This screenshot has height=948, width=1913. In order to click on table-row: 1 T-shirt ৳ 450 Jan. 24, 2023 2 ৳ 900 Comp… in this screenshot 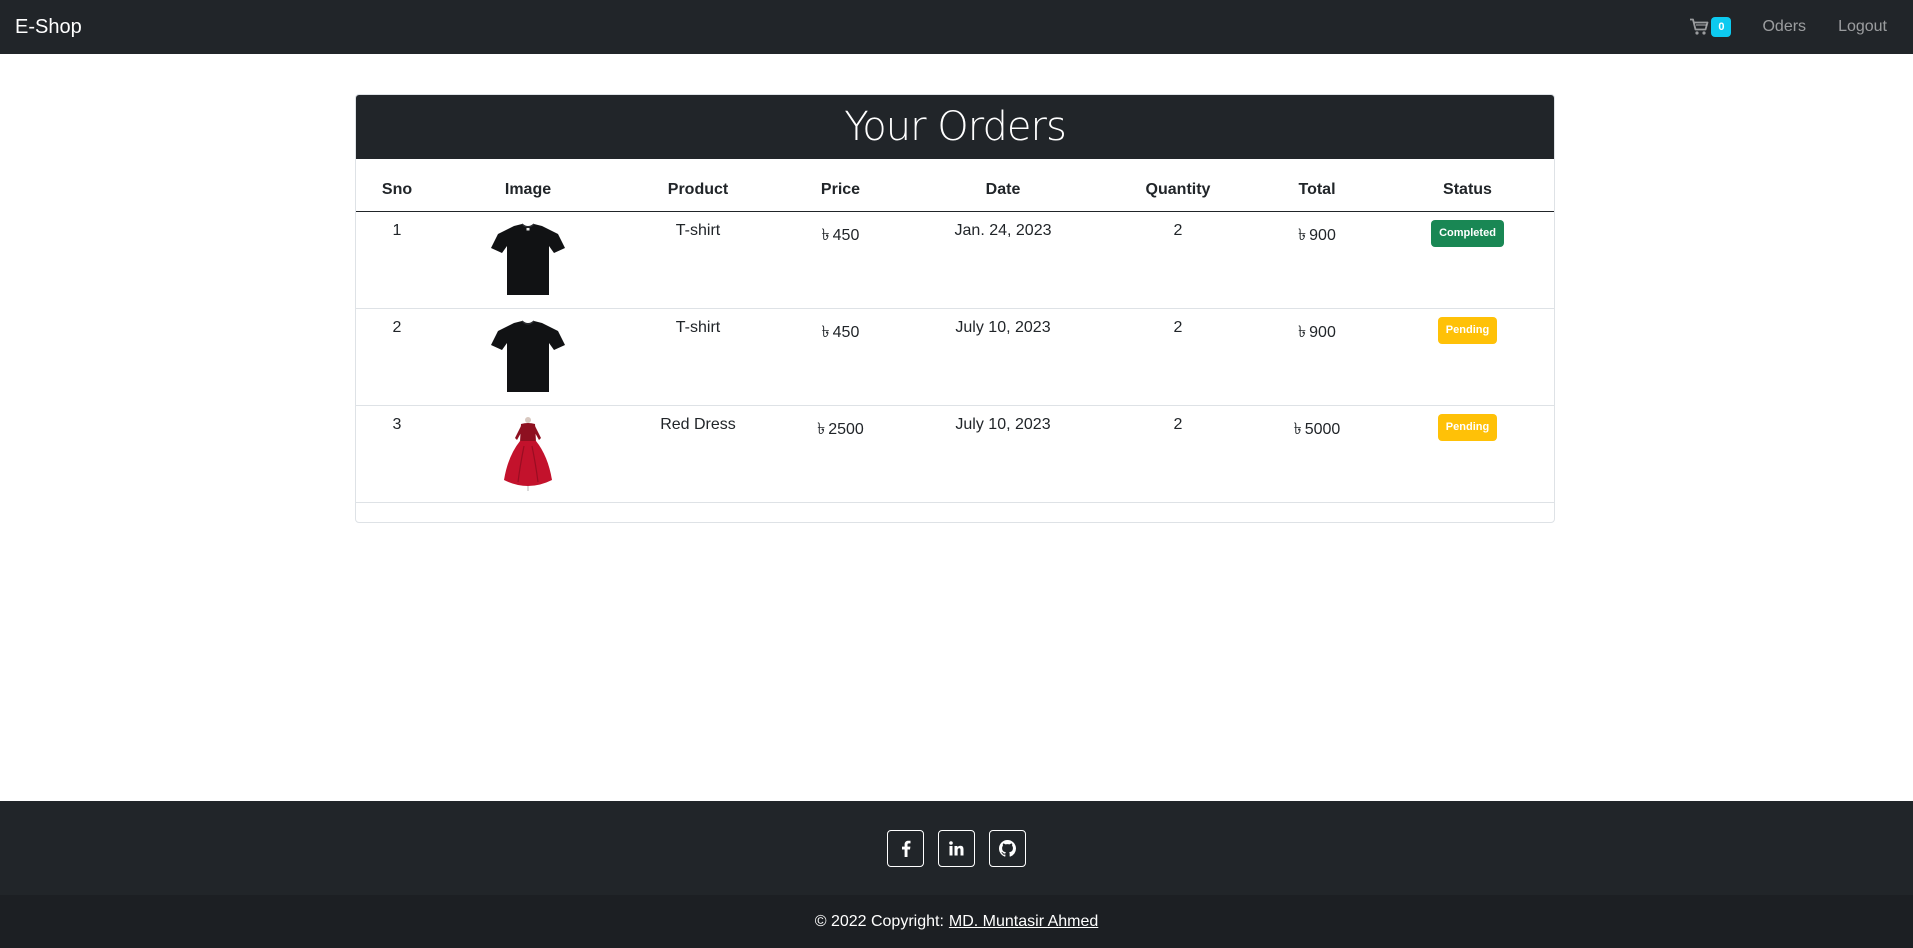, I will do `click(955, 260)`.